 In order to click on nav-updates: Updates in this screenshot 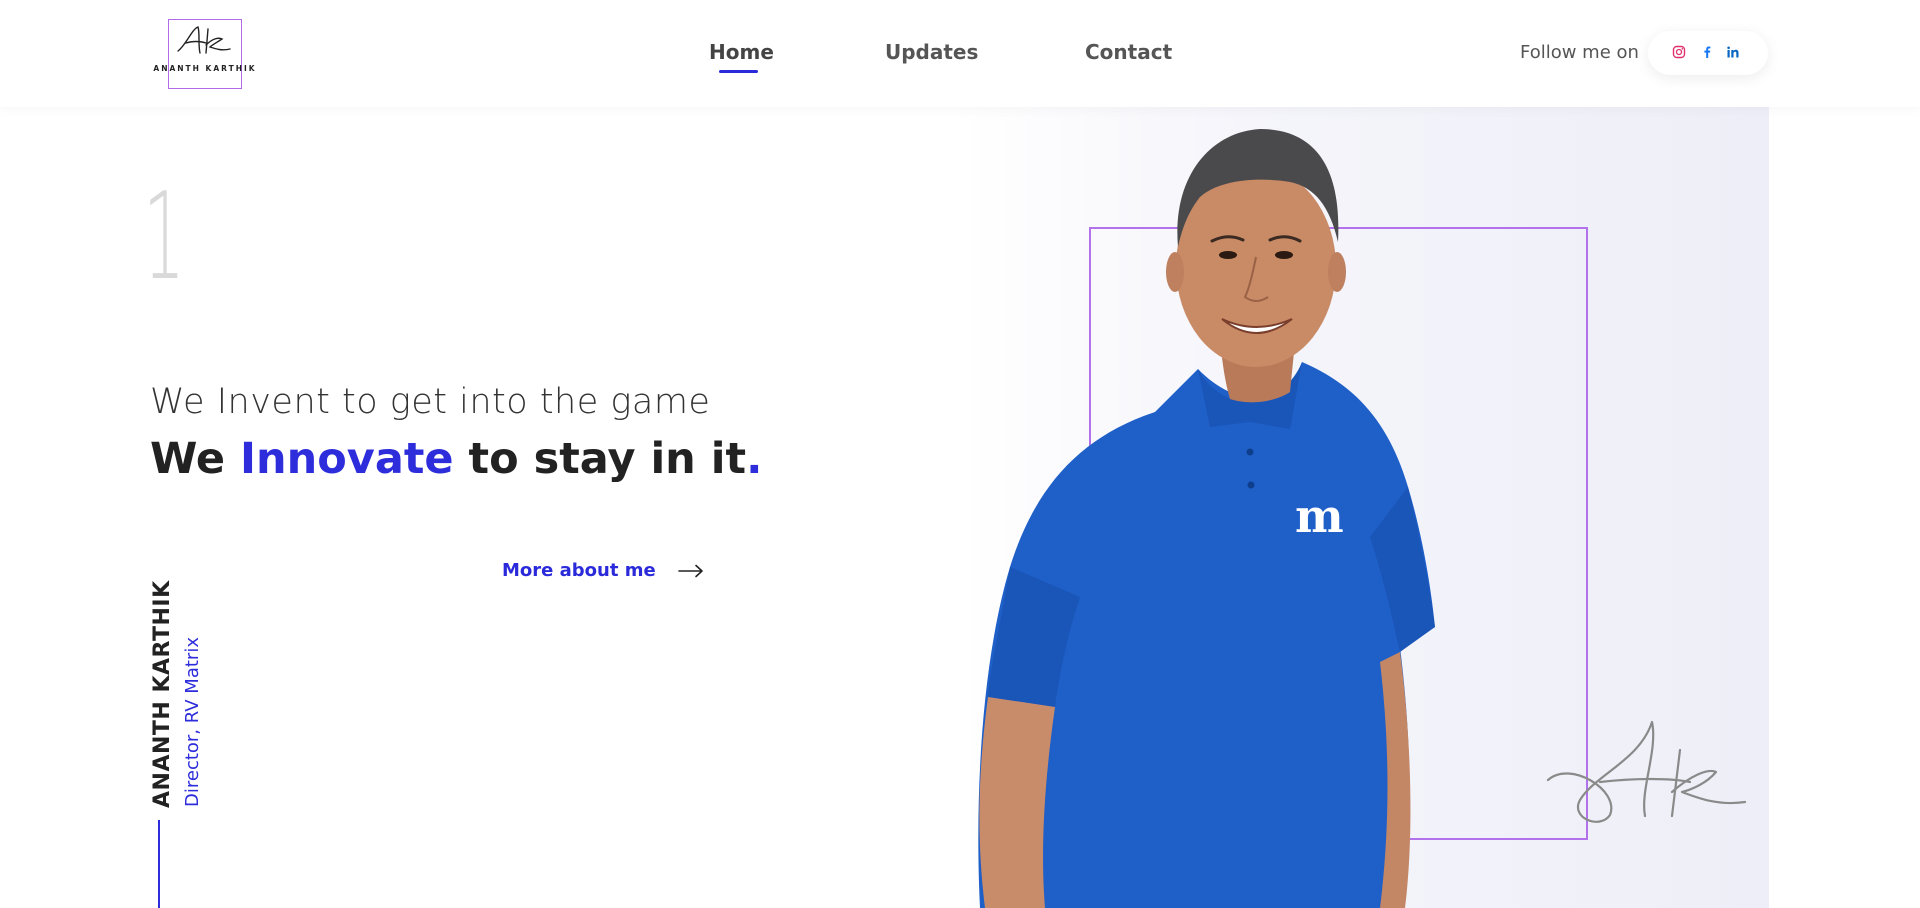, I will do `click(931, 52)`.